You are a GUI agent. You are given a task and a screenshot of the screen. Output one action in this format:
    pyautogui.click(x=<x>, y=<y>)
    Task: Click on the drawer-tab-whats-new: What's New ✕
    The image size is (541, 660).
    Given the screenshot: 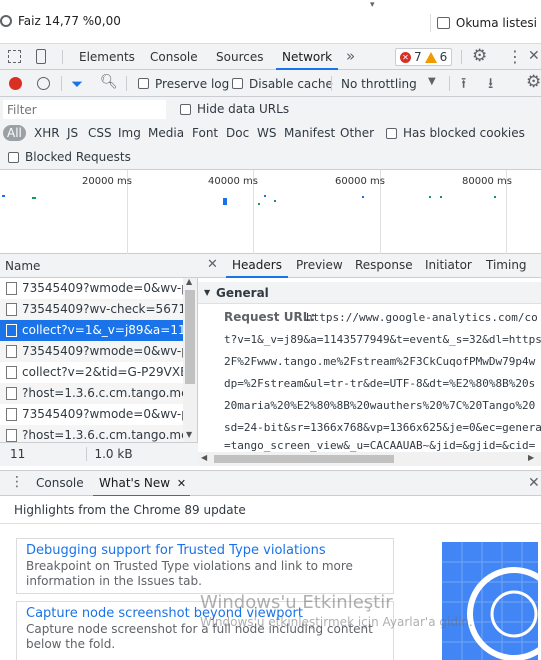 What is the action you would take?
    pyautogui.click(x=142, y=484)
    